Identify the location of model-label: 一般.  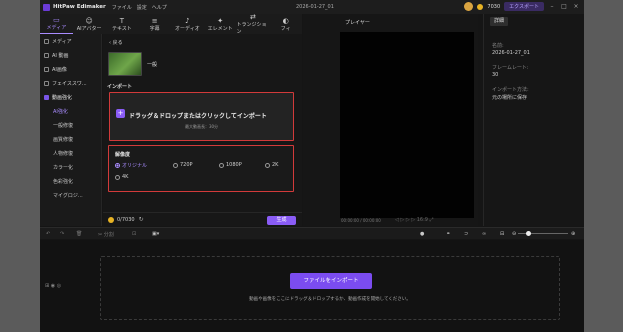
(152, 65).